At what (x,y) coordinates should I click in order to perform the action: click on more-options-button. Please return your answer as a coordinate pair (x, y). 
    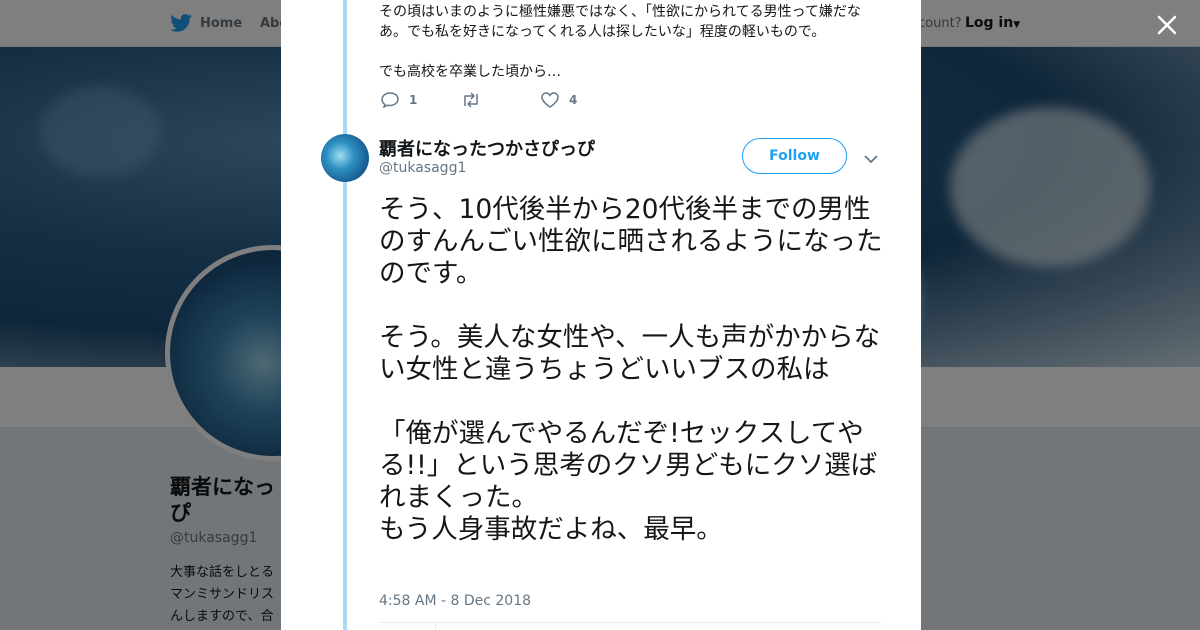
    Looking at the image, I should click on (871, 158).